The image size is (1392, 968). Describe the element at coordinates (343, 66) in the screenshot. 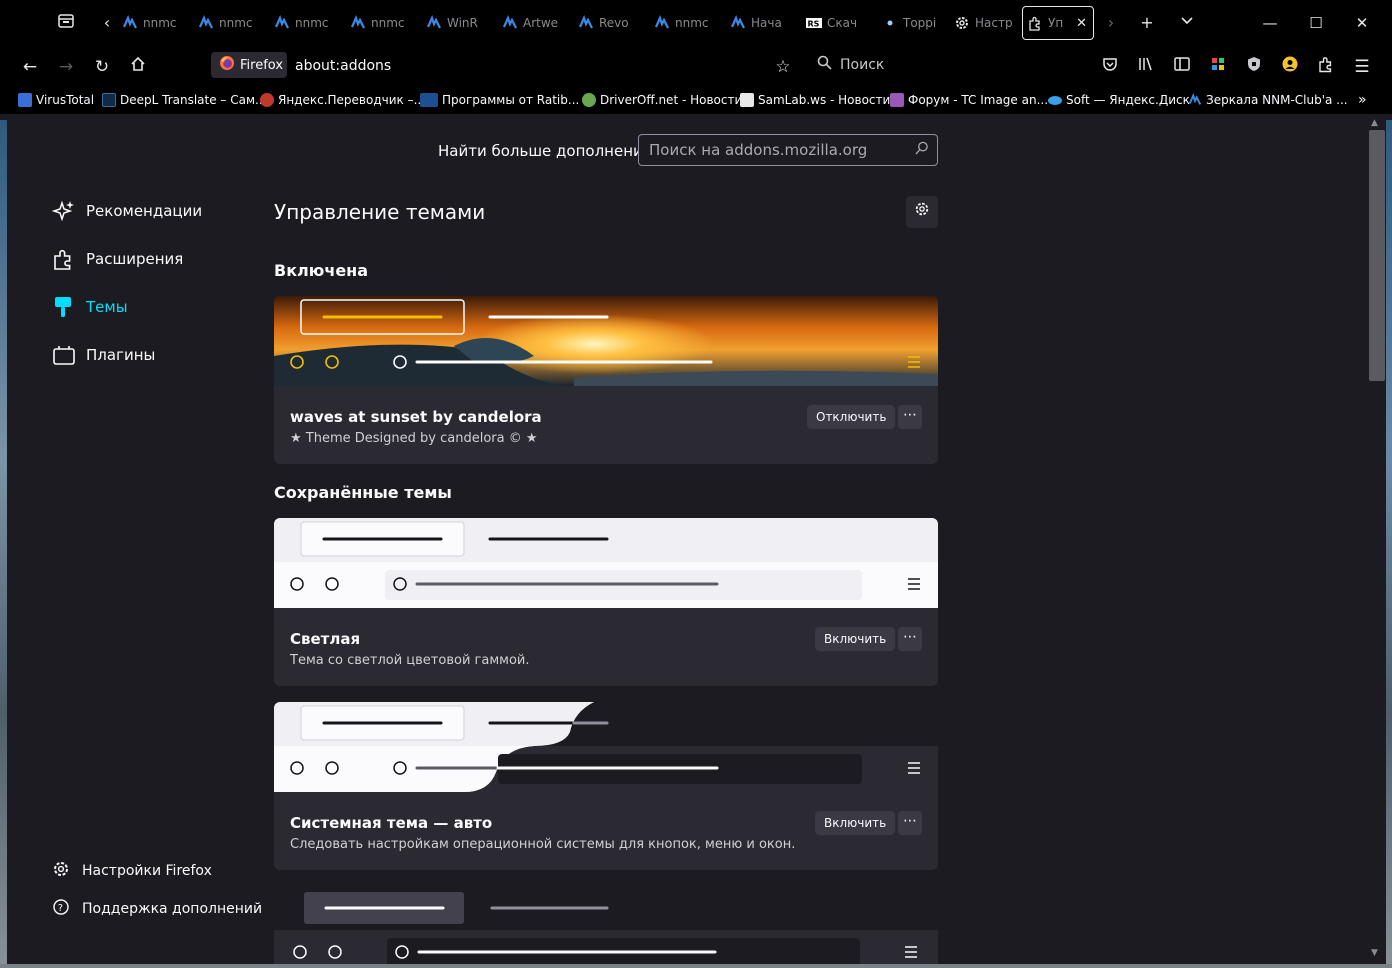

I see `url-field: about:addons` at that location.